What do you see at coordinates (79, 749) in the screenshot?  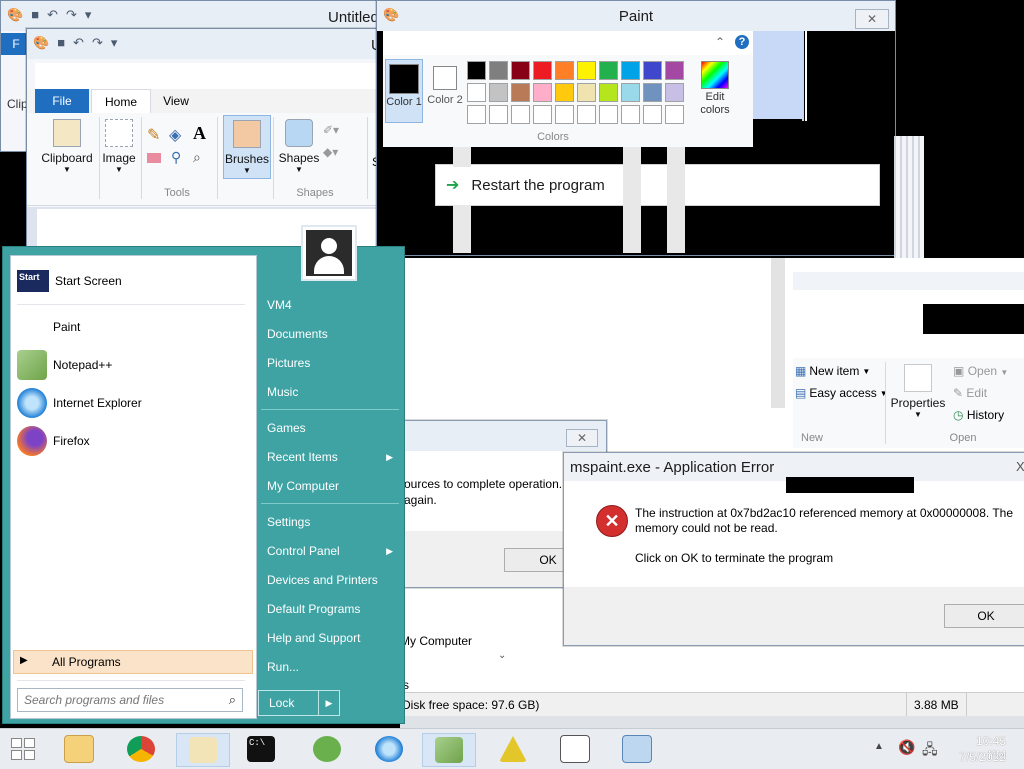 I see `taskbar-file-explorer` at bounding box center [79, 749].